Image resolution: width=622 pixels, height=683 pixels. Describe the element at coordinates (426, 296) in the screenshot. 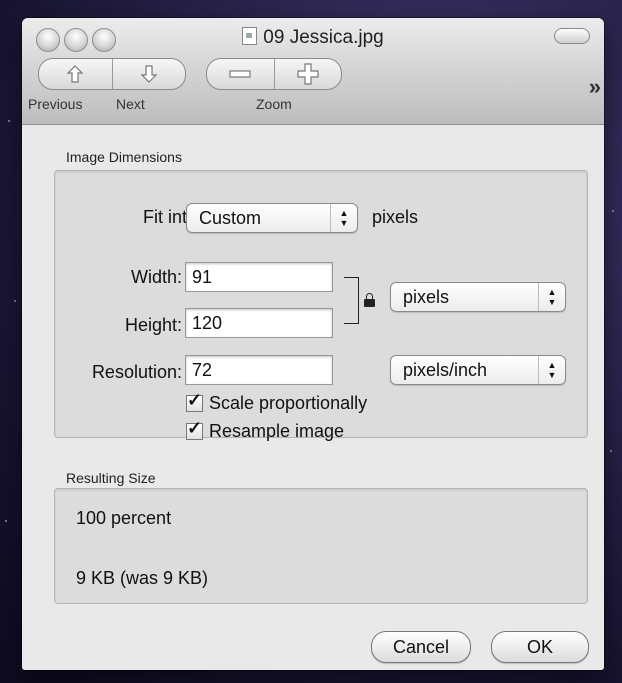

I see `size-unit-value: pixels` at that location.